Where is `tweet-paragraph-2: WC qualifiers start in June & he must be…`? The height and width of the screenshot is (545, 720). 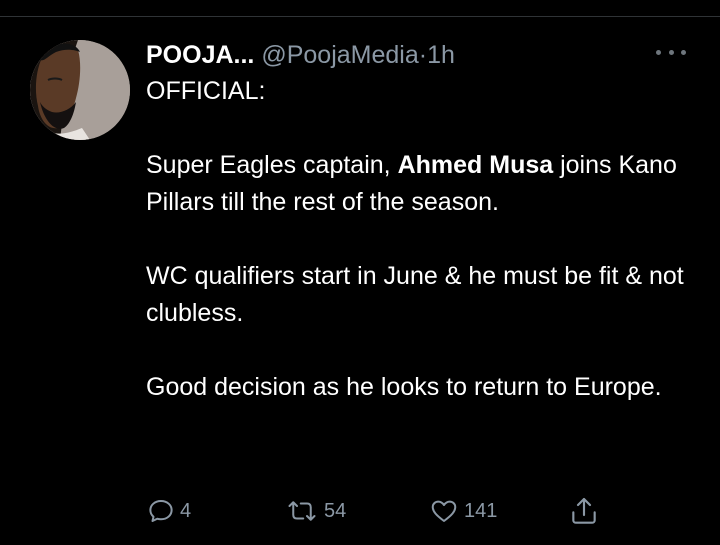
tweet-paragraph-2: WC qualifiers start in June & he must be… is located at coordinates (415, 294).